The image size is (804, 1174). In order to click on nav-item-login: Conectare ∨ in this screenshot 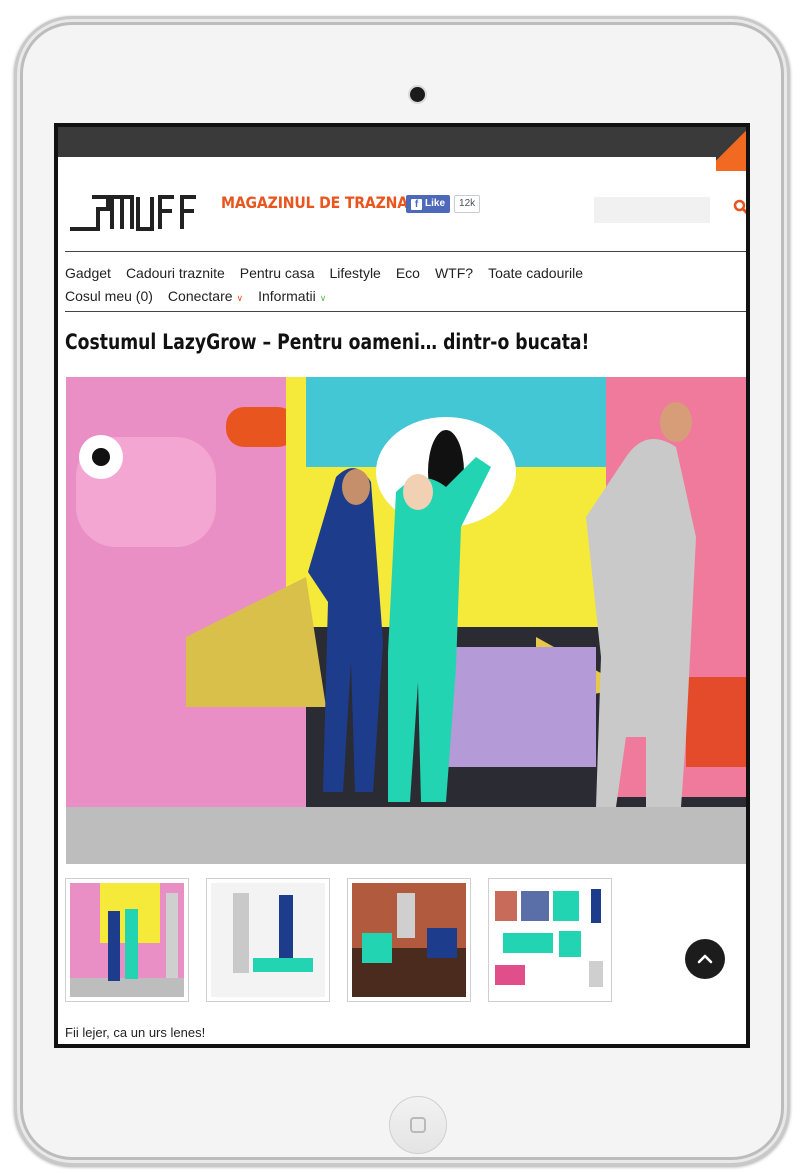, I will do `click(205, 296)`.